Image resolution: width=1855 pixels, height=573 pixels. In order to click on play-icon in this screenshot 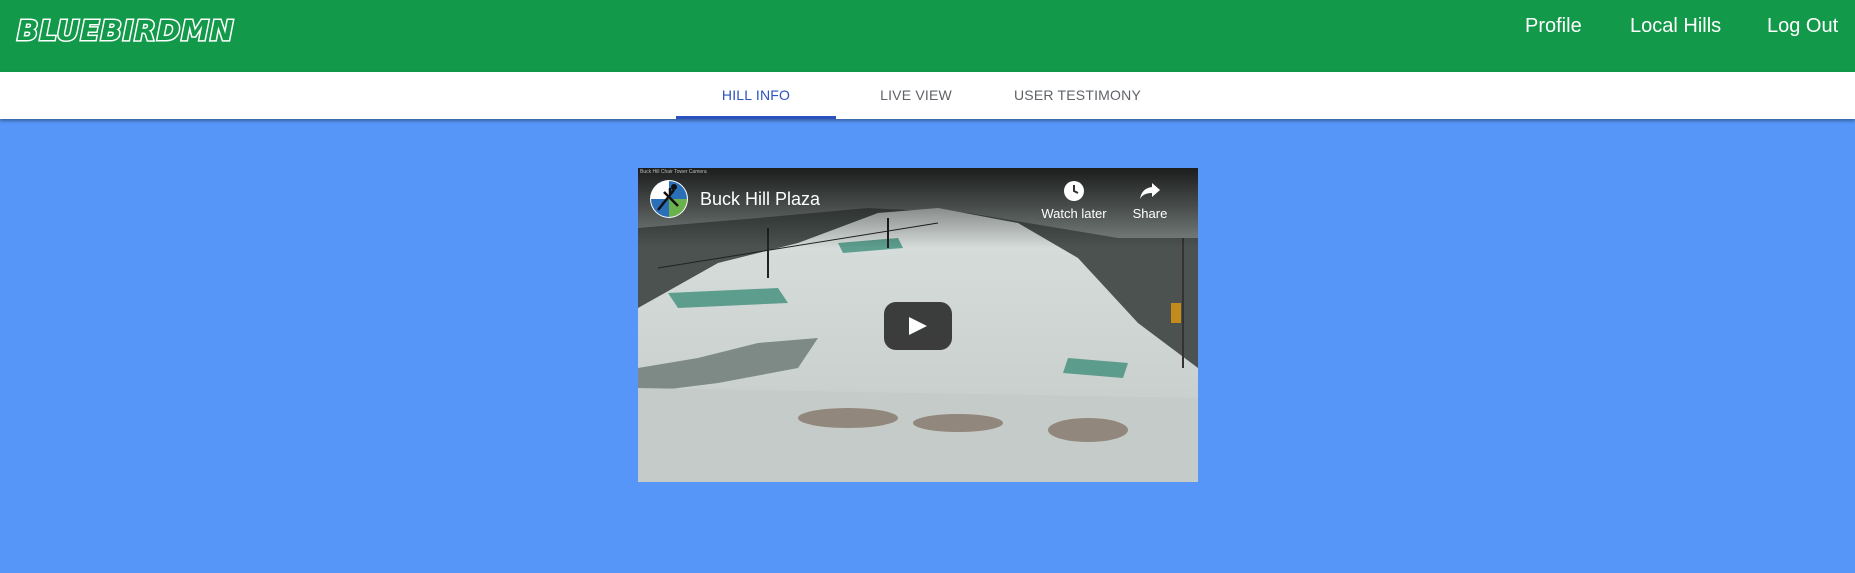, I will do `click(918, 326)`.